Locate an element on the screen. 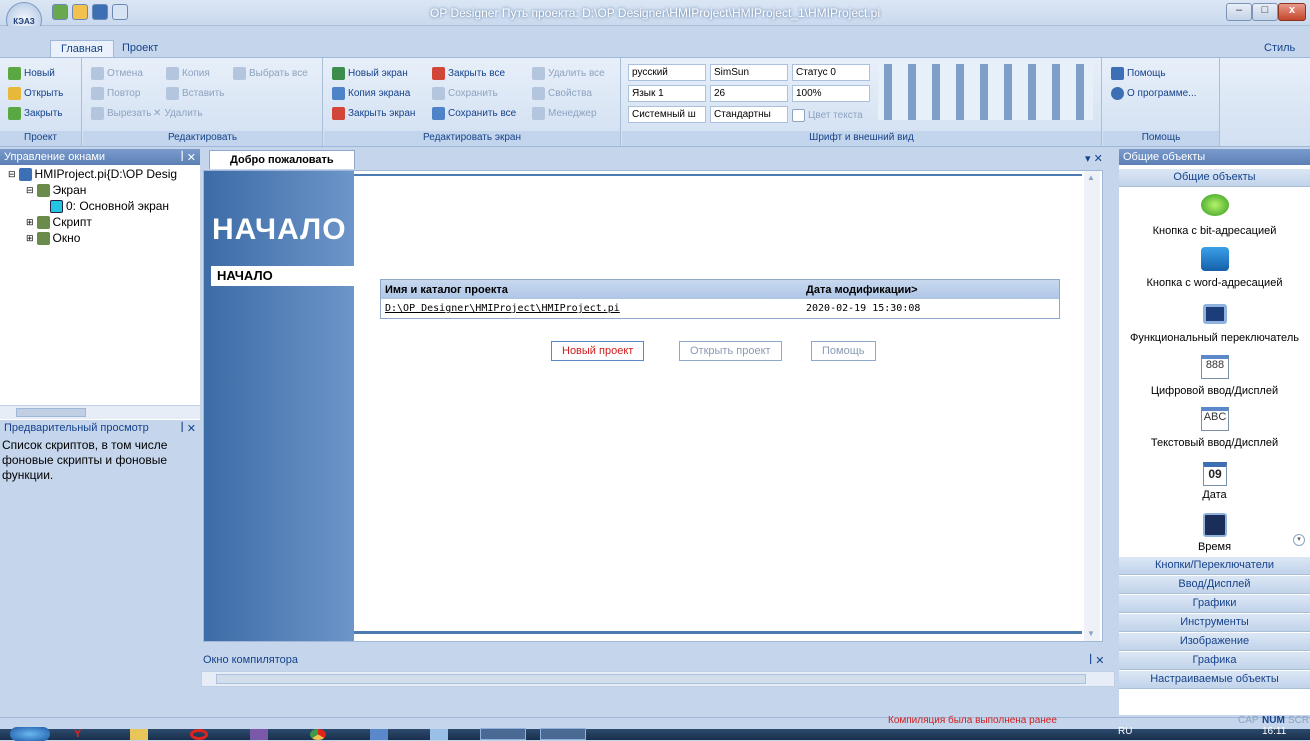 Image resolution: width=1310 pixels, height=741 pixels. tree-item-window: ⊞ Окно is located at coordinates (53, 238).